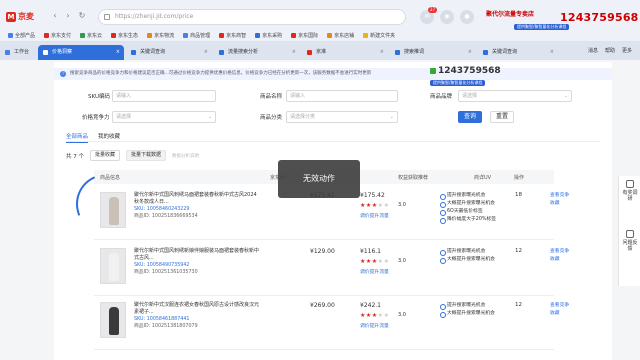 The height and width of the screenshot is (360, 640). I want to click on sku-placeholder: 请输入, so click(124, 96).